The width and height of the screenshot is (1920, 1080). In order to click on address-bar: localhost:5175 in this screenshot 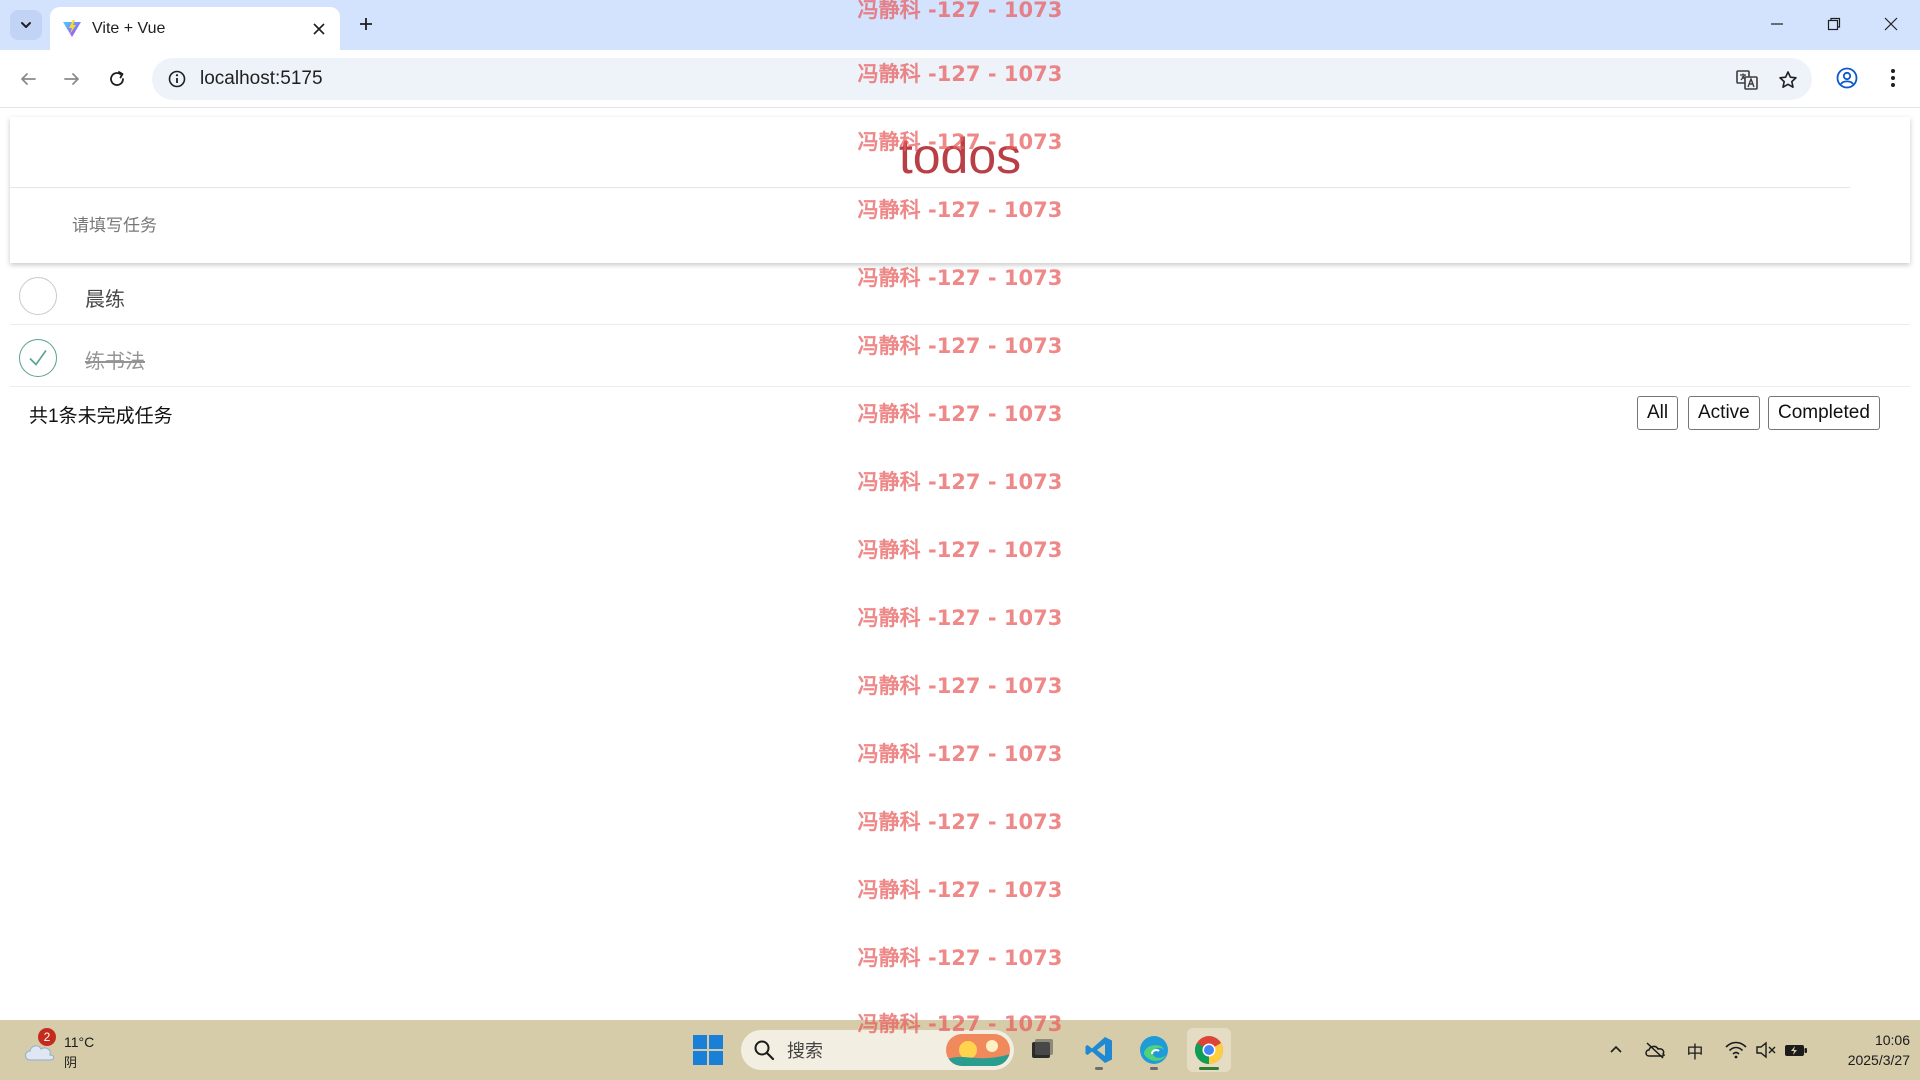, I will do `click(982, 79)`.